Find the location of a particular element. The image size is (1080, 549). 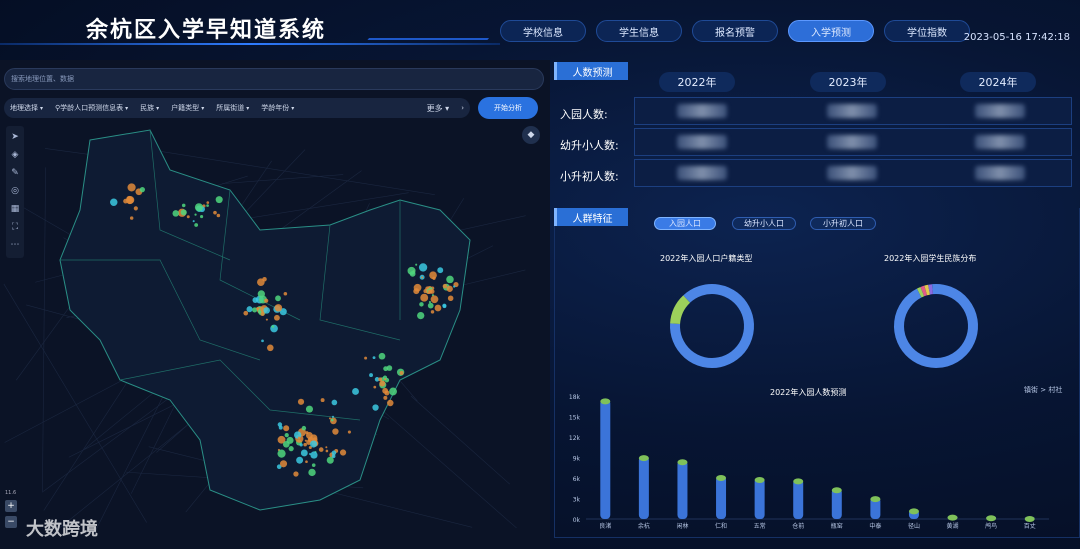

fullscreen-icon: ⛶ is located at coordinates (15, 227).